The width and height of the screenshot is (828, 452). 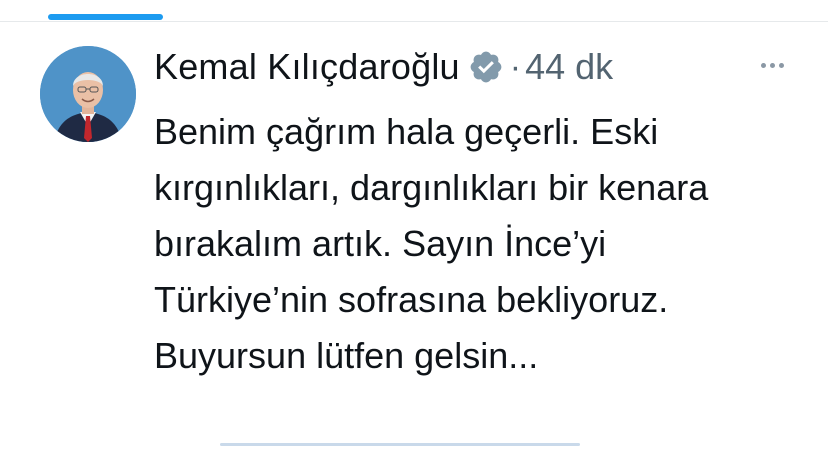 What do you see at coordinates (400, 444) in the screenshot?
I see `tweet-link-partial` at bounding box center [400, 444].